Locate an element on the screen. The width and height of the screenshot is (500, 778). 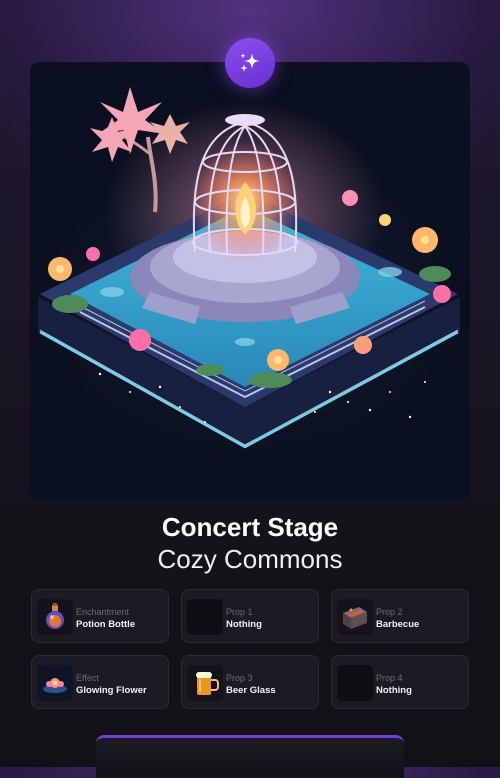
slot-type-label: Effect is located at coordinates (87, 678).